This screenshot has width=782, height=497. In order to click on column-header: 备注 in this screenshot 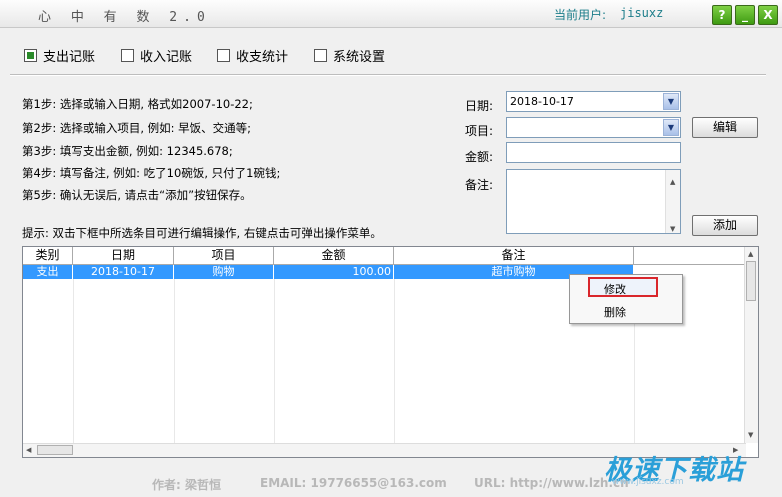, I will do `click(514, 255)`.